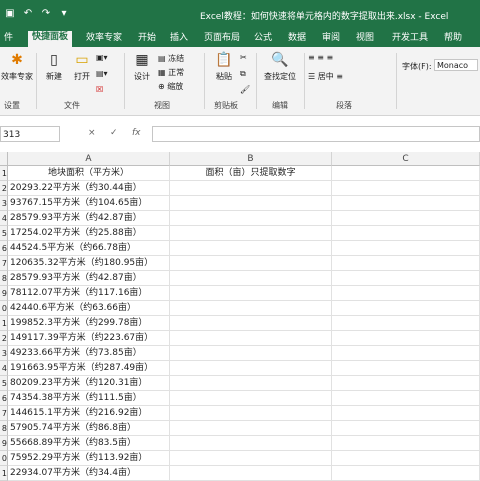 The width and height of the screenshot is (480, 481). I want to click on save-small-icon: ▣▾, so click(102, 57).